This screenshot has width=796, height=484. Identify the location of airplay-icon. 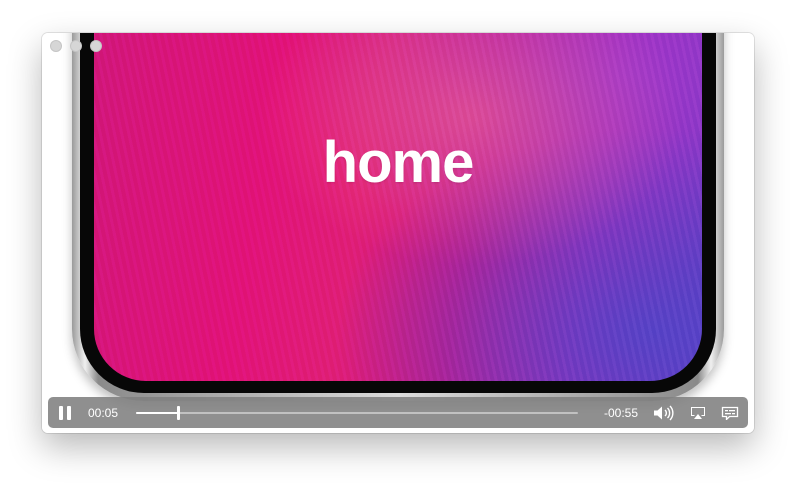
(698, 413).